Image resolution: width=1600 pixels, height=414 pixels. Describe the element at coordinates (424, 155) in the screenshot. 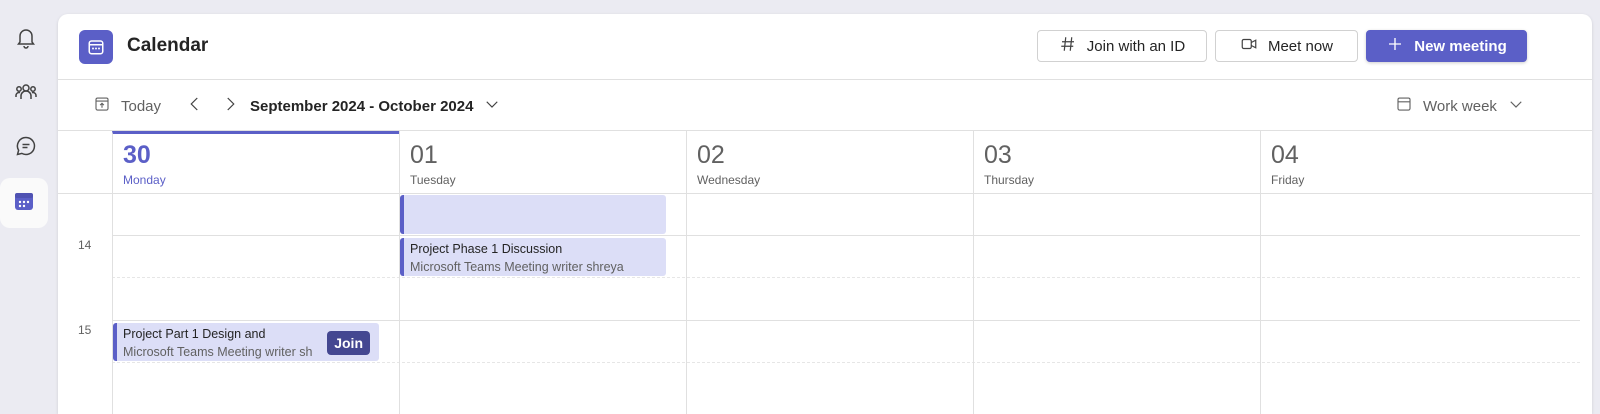

I see `day-number: 01` at that location.